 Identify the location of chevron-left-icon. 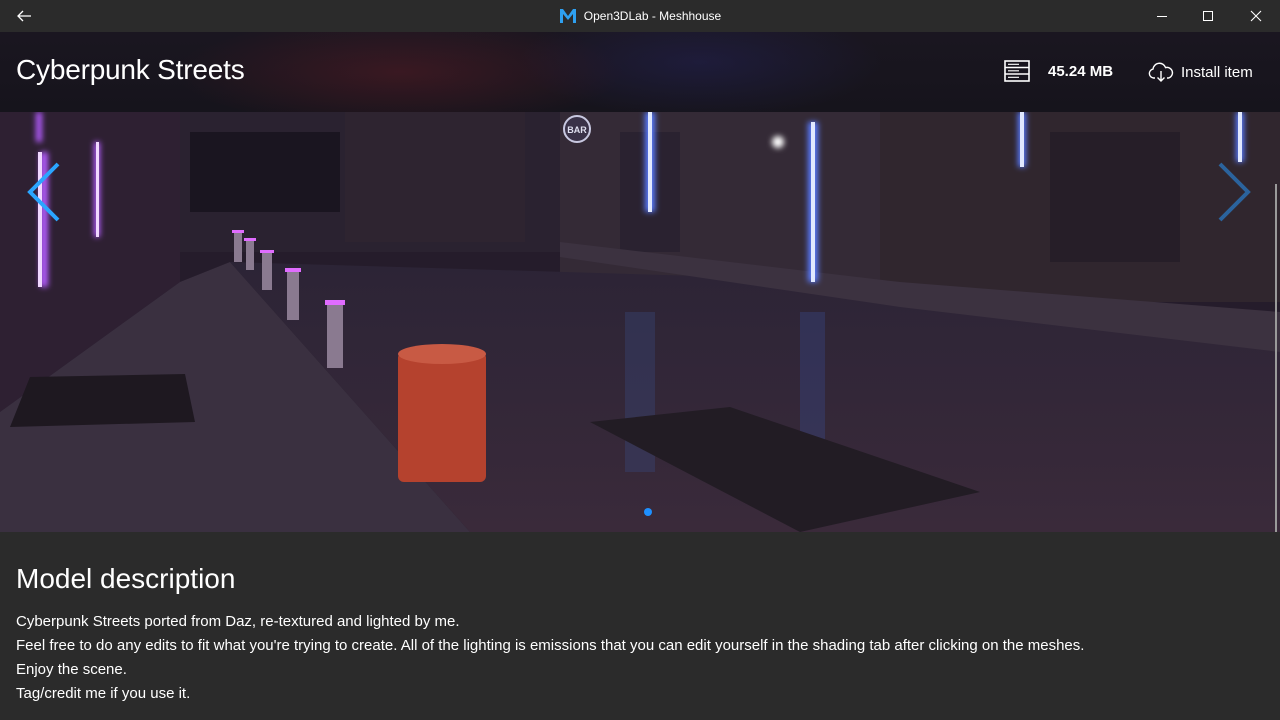
(43, 192).